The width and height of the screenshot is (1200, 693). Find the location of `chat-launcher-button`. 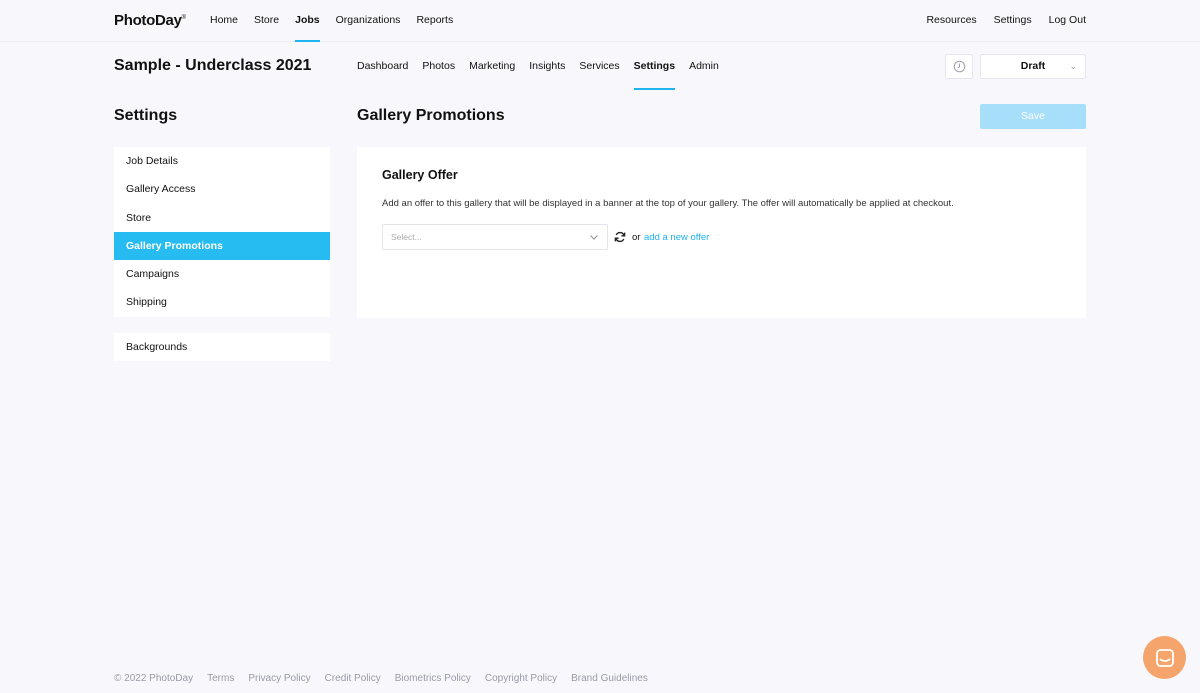

chat-launcher-button is located at coordinates (1164, 657).